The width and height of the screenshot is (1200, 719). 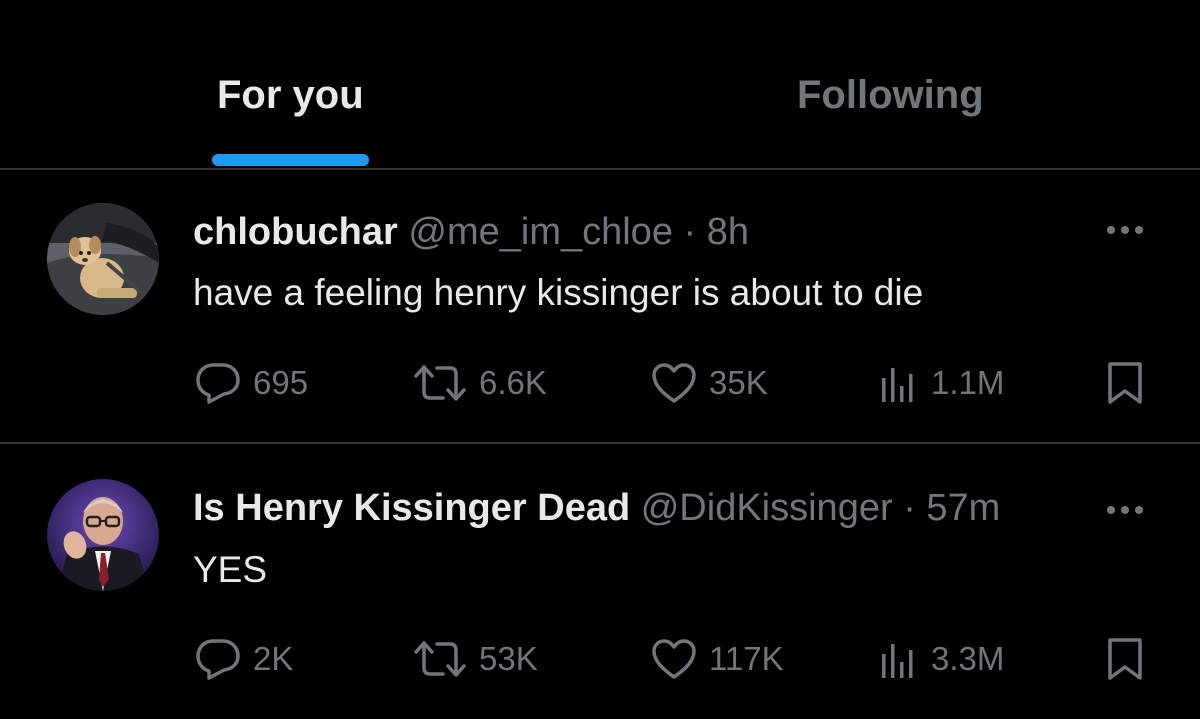 I want to click on tweet-header: chlobuchar @me_im_chloe · 8h, so click(x=471, y=232).